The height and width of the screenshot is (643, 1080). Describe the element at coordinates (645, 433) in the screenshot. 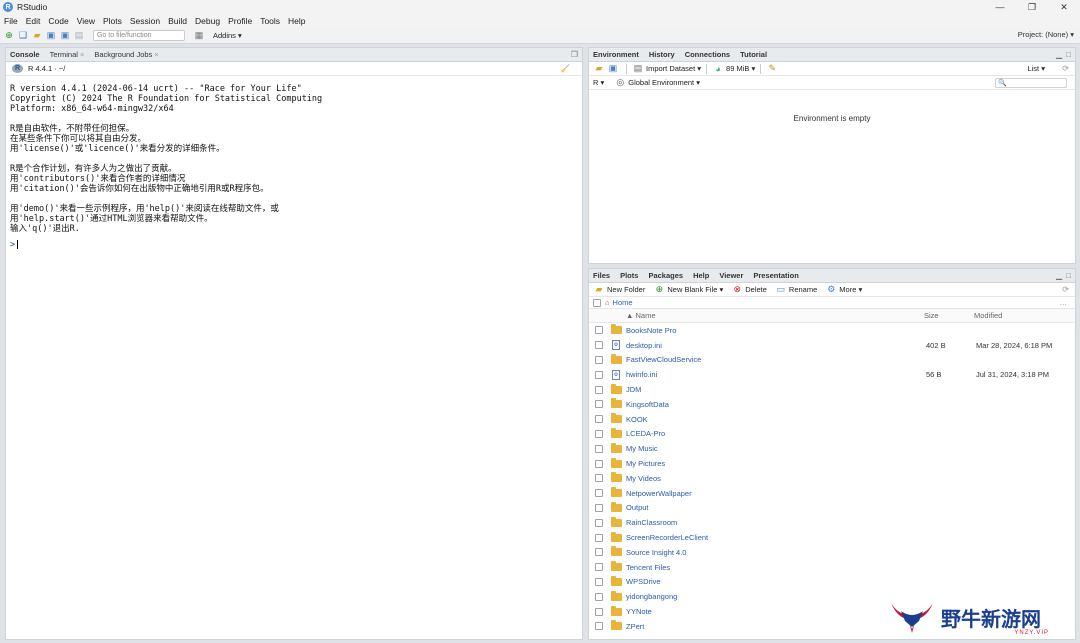

I see `file-name-link: LCEDA-Pro` at that location.